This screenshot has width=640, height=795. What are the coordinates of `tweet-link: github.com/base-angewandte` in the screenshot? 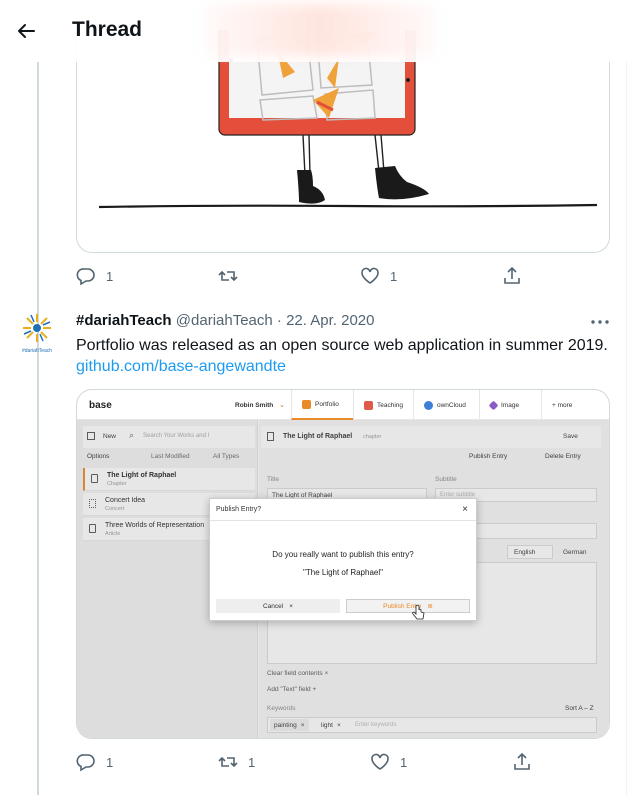 It's located at (181, 366).